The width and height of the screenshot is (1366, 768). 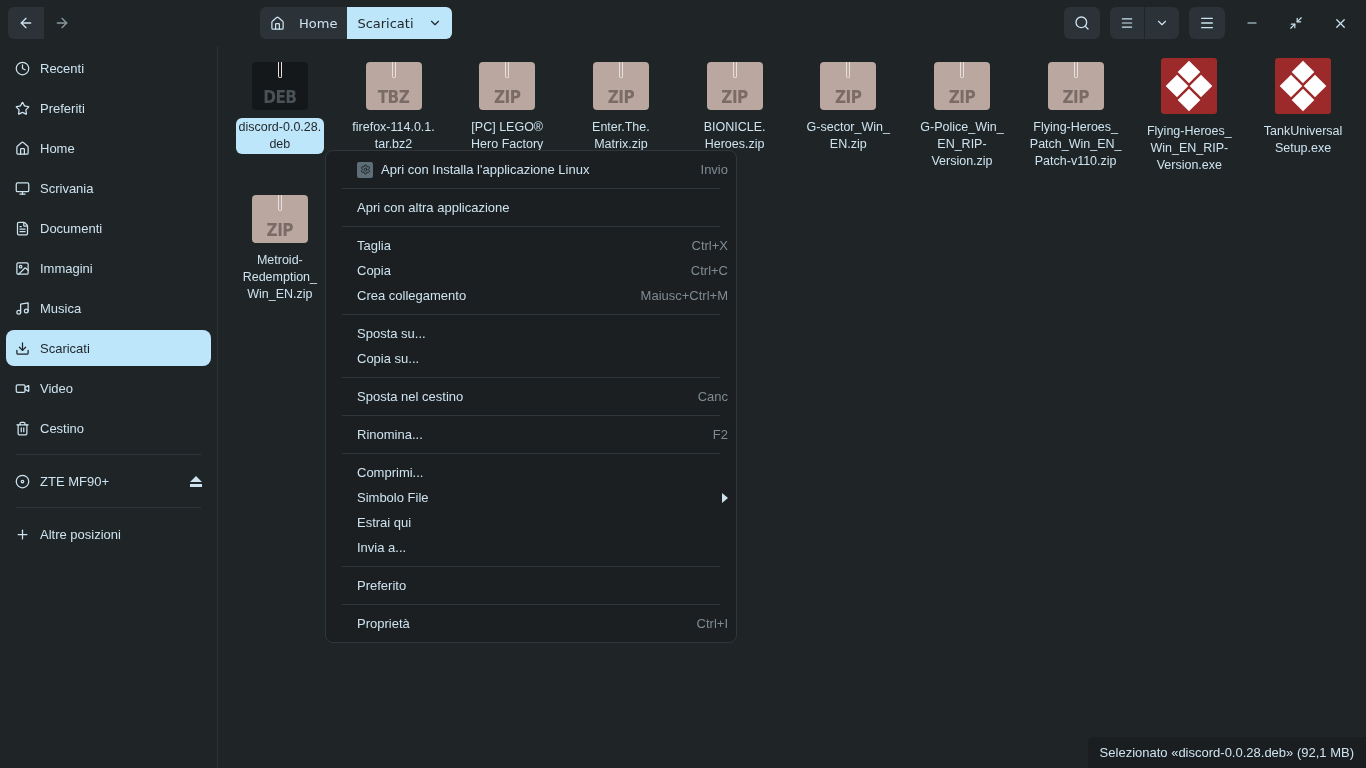 I want to click on sidebar-item: Scrivania, so click(x=108, y=188).